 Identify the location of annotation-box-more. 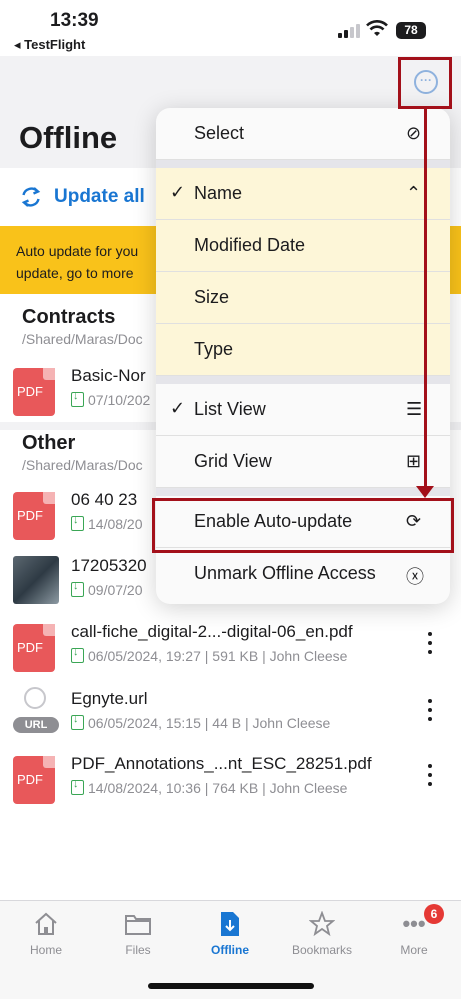
(425, 83).